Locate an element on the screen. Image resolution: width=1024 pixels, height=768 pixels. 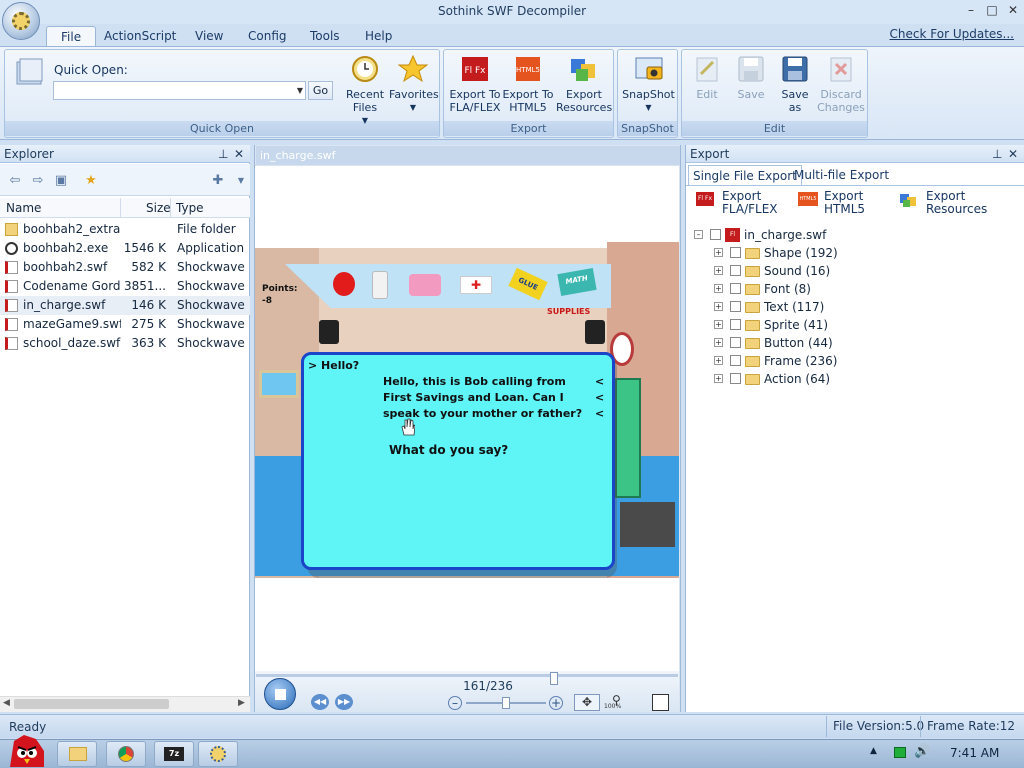
start-button is located at coordinates (26, 750).